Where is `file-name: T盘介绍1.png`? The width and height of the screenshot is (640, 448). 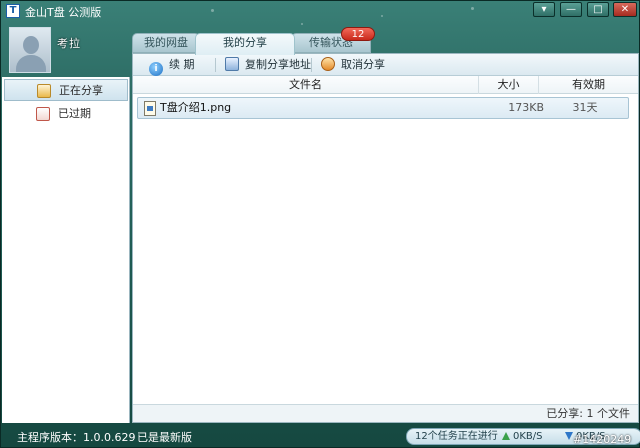
file-name: T盘介绍1.png is located at coordinates (196, 107).